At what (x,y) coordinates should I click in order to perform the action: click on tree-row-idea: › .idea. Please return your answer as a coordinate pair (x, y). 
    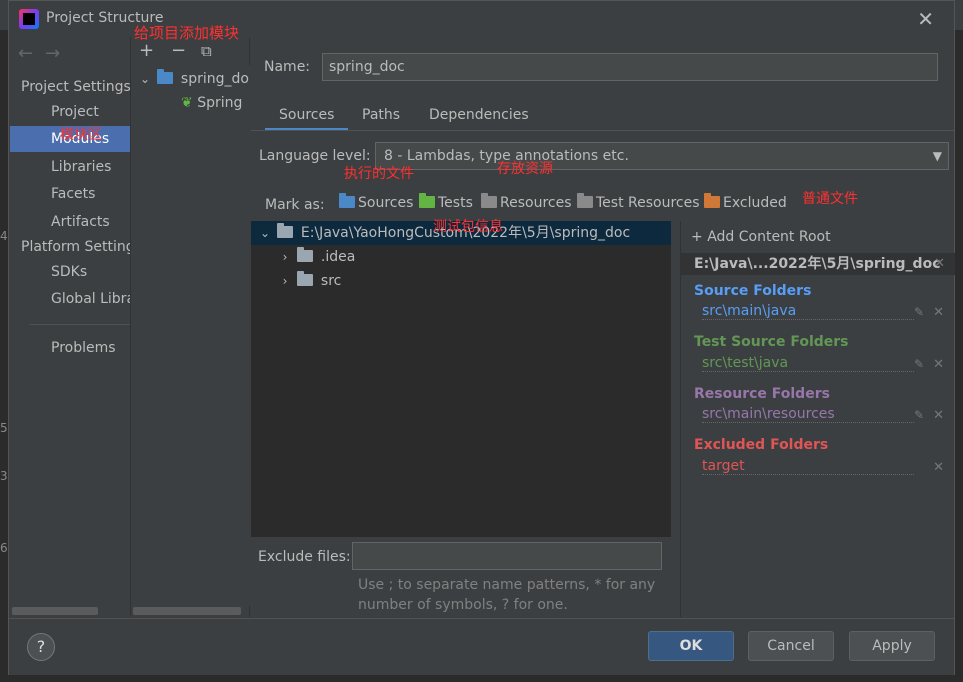
    Looking at the image, I should click on (461, 257).